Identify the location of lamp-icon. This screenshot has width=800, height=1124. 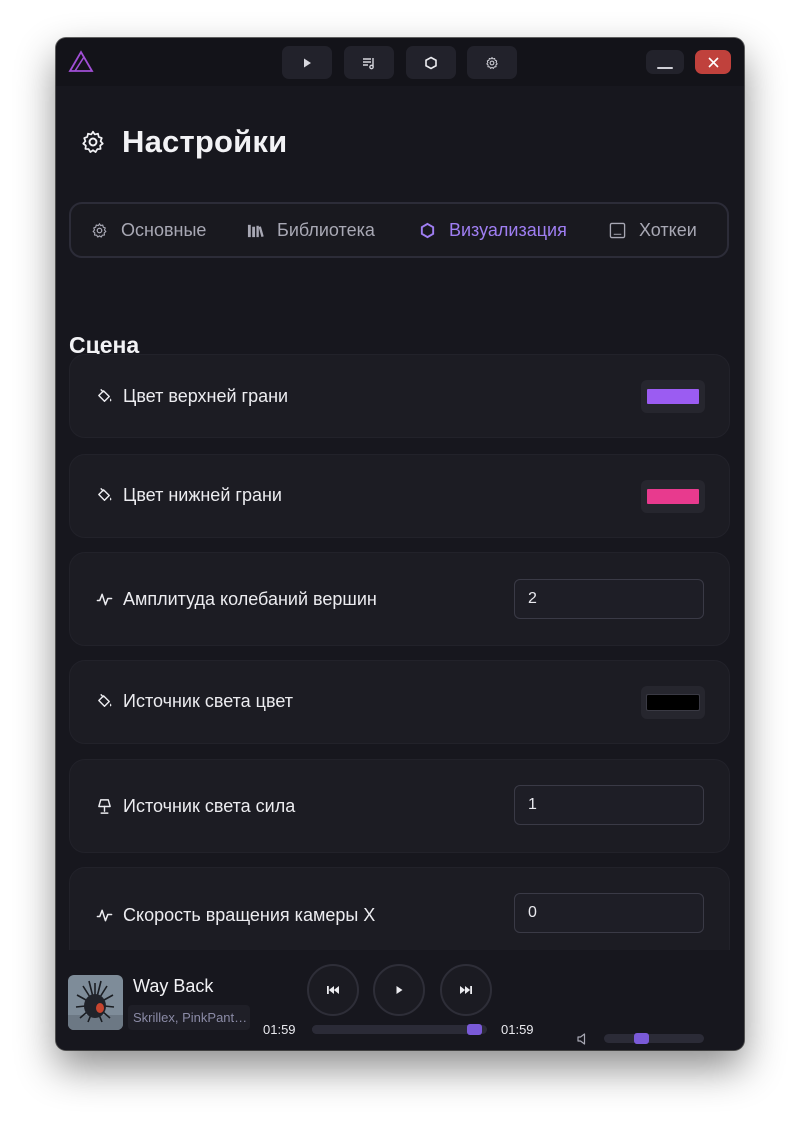
(104, 806).